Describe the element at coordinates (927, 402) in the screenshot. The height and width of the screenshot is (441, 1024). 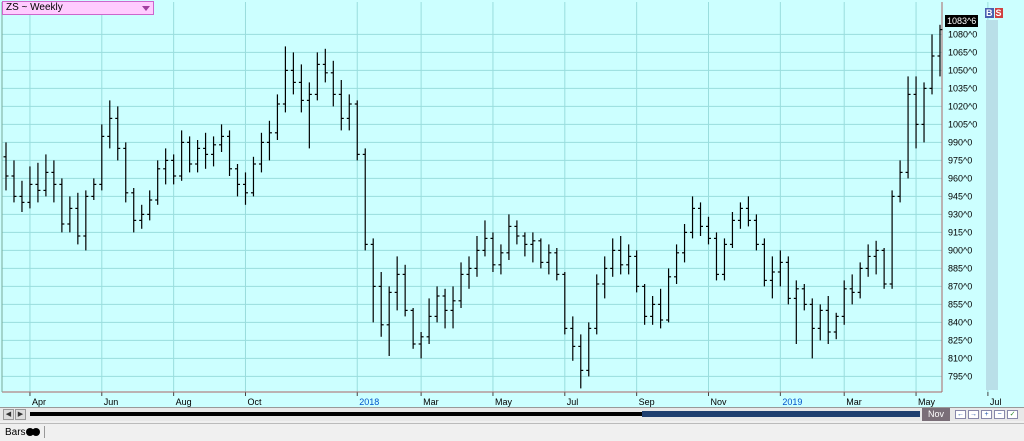
I see `x-tick-label: May` at that location.